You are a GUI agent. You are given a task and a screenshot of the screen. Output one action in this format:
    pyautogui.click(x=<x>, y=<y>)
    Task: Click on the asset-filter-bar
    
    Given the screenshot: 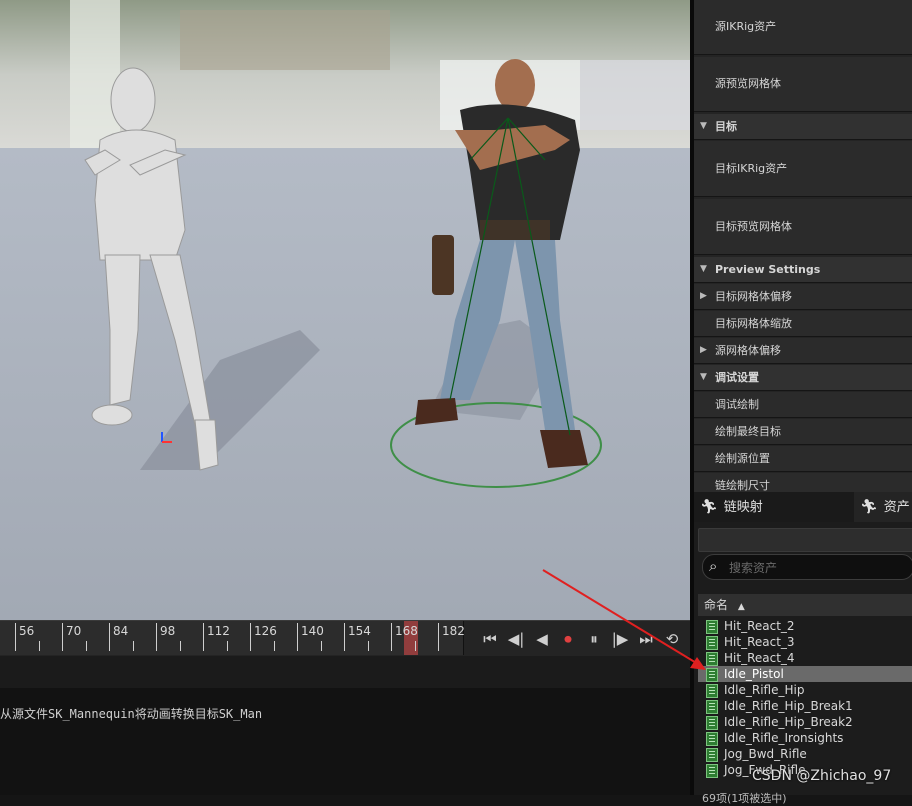 What is the action you would take?
    pyautogui.click(x=805, y=540)
    